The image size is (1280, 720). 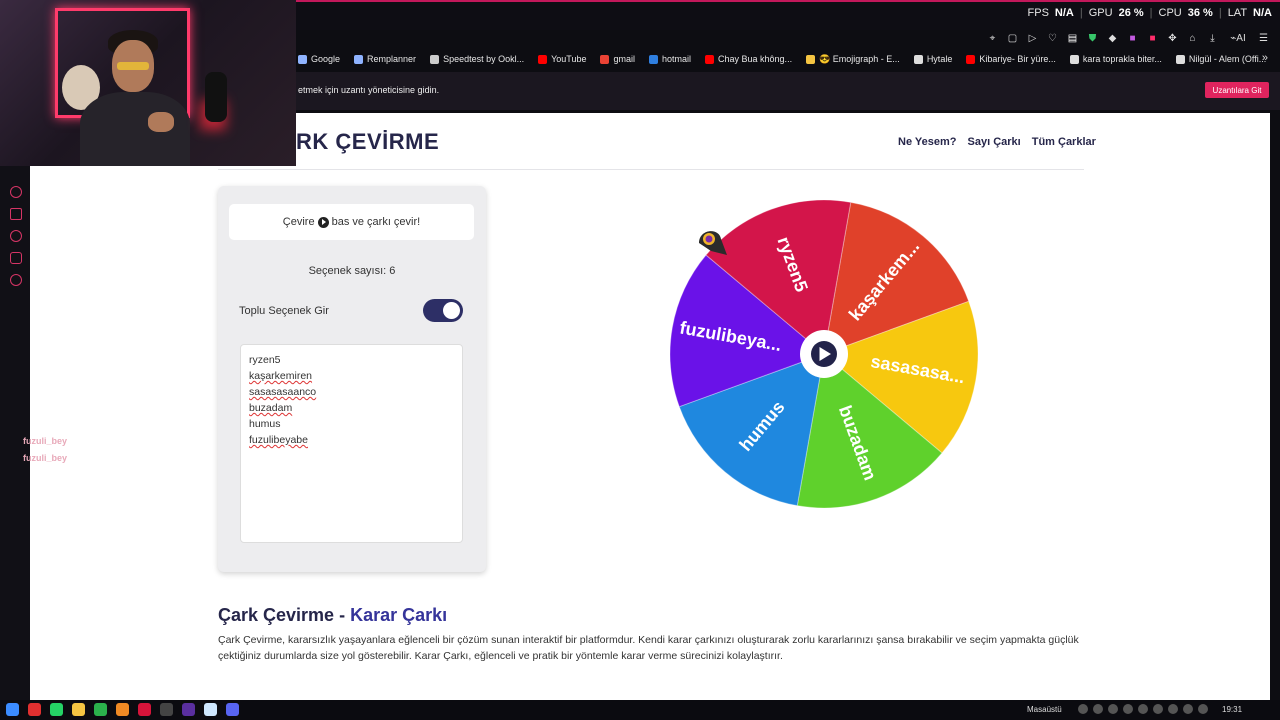 I want to click on taskbar-icons, so click(x=122, y=709).